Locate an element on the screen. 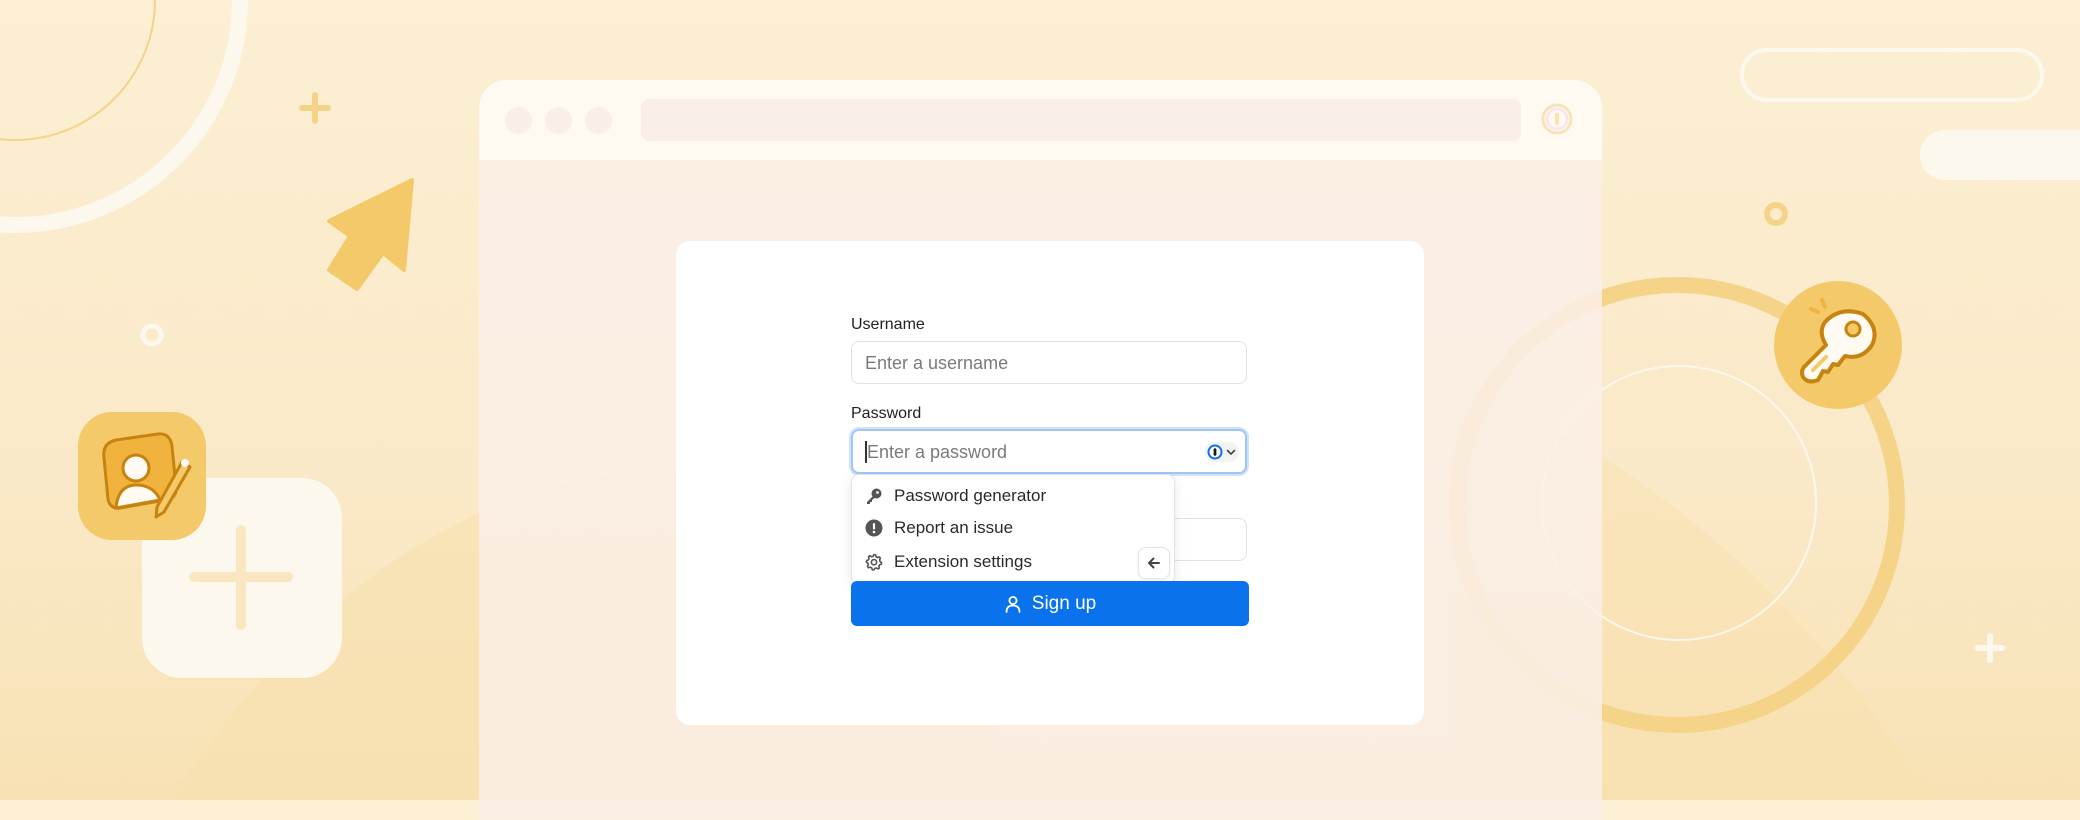 This screenshot has width=2080, height=820. menu-item-label: Extension settings is located at coordinates (963, 561).